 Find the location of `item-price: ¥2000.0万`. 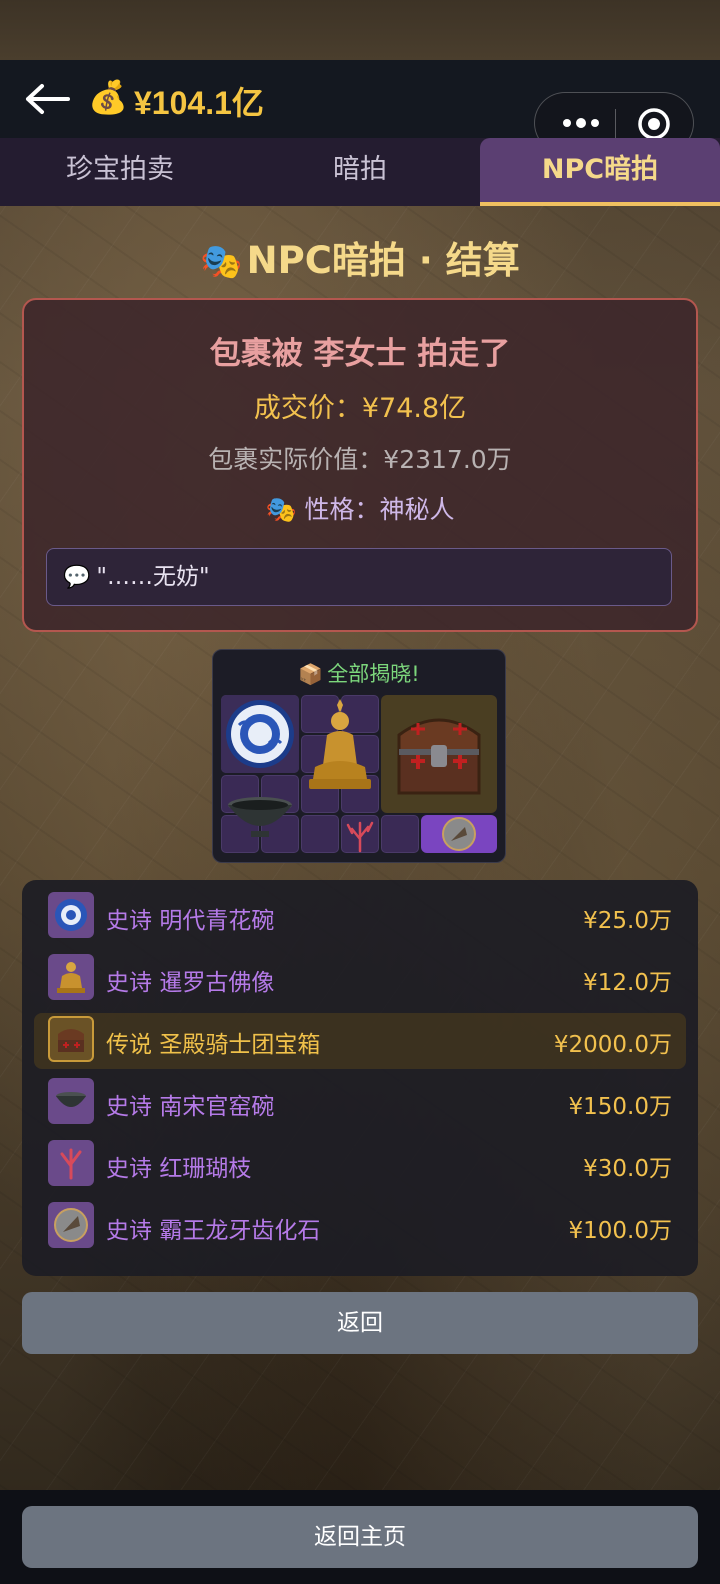

item-price: ¥2000.0万 is located at coordinates (612, 1045).